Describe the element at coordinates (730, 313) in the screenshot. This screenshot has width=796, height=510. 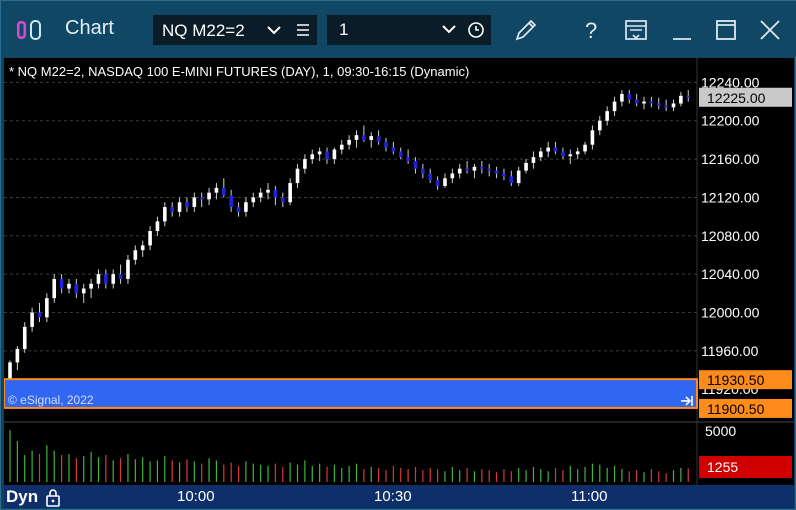
I see `price-label: 12000.00` at that location.